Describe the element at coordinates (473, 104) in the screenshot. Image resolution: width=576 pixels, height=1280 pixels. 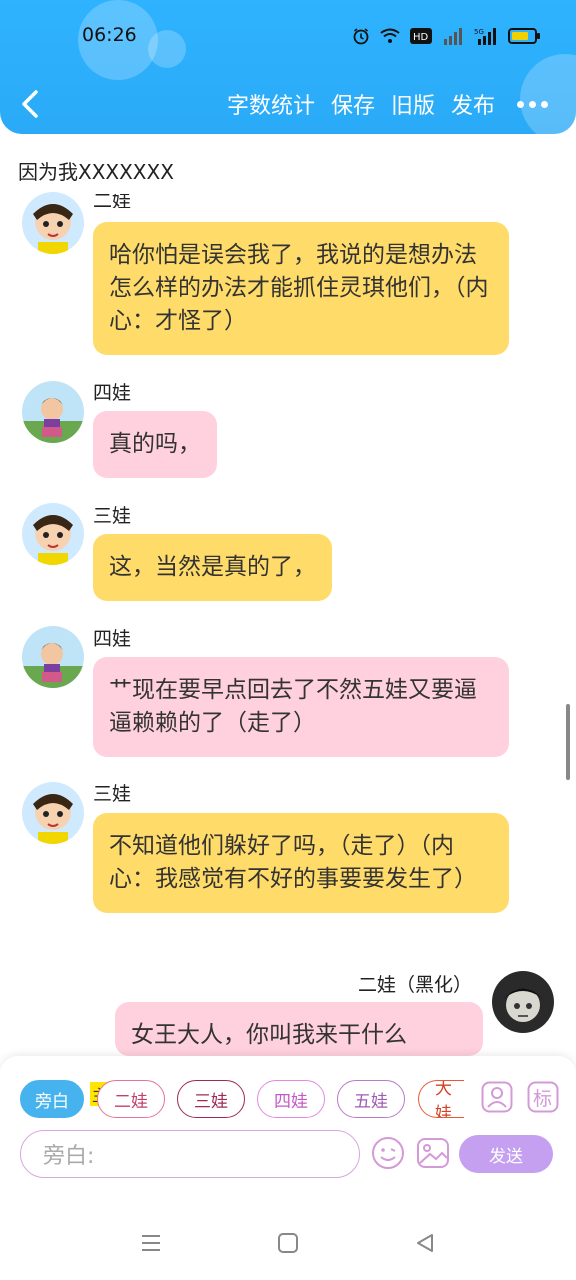
I see `publish-button: 发布` at that location.